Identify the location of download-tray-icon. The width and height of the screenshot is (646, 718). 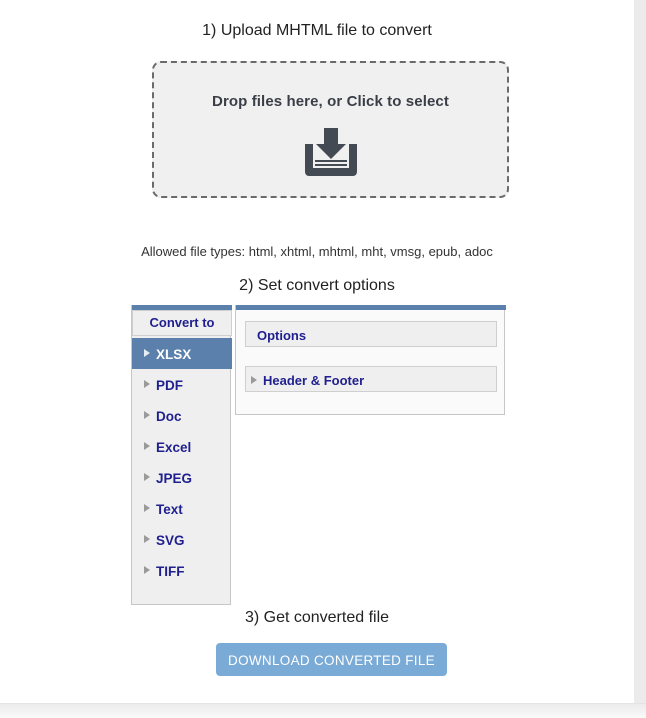
(331, 152).